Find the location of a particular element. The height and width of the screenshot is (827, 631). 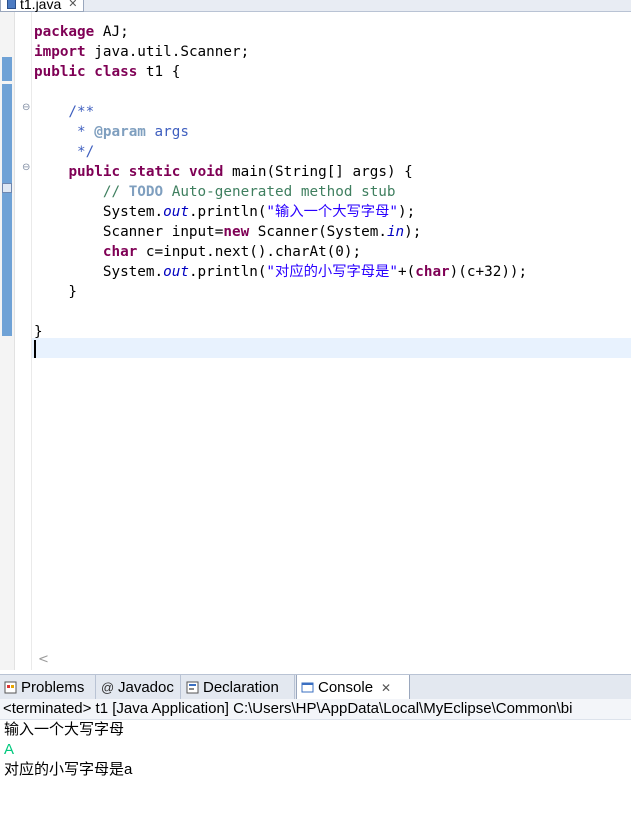

tab-label: Javadoc is located at coordinates (146, 687).